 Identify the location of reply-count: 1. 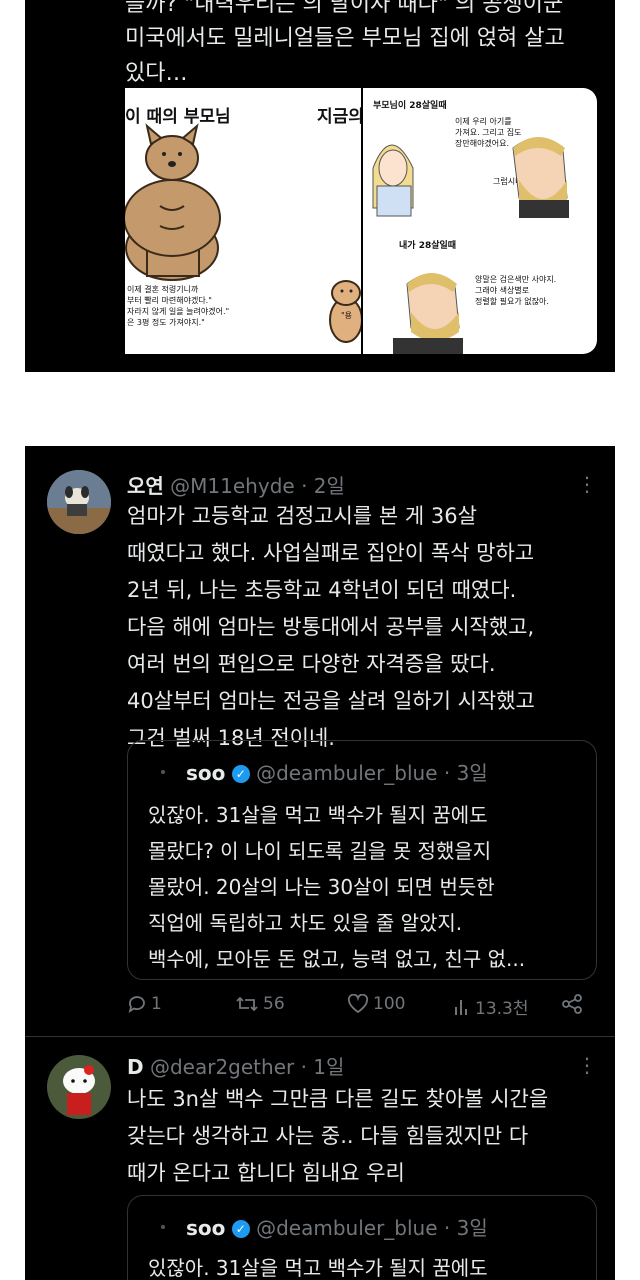
(156, 1004).